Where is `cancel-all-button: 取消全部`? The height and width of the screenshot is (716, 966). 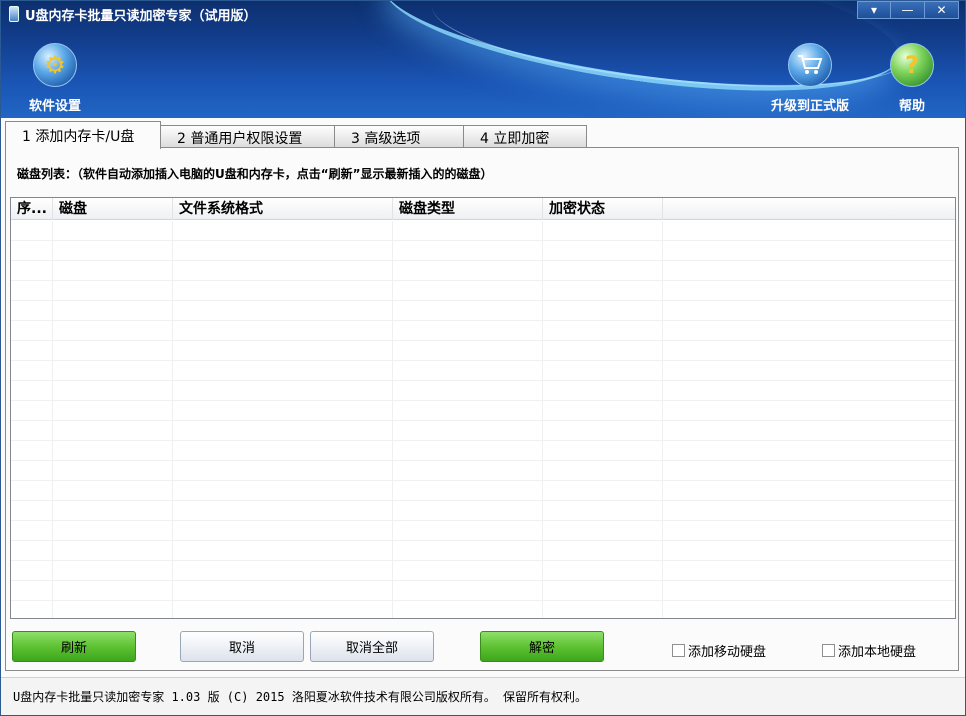 cancel-all-button: 取消全部 is located at coordinates (372, 646).